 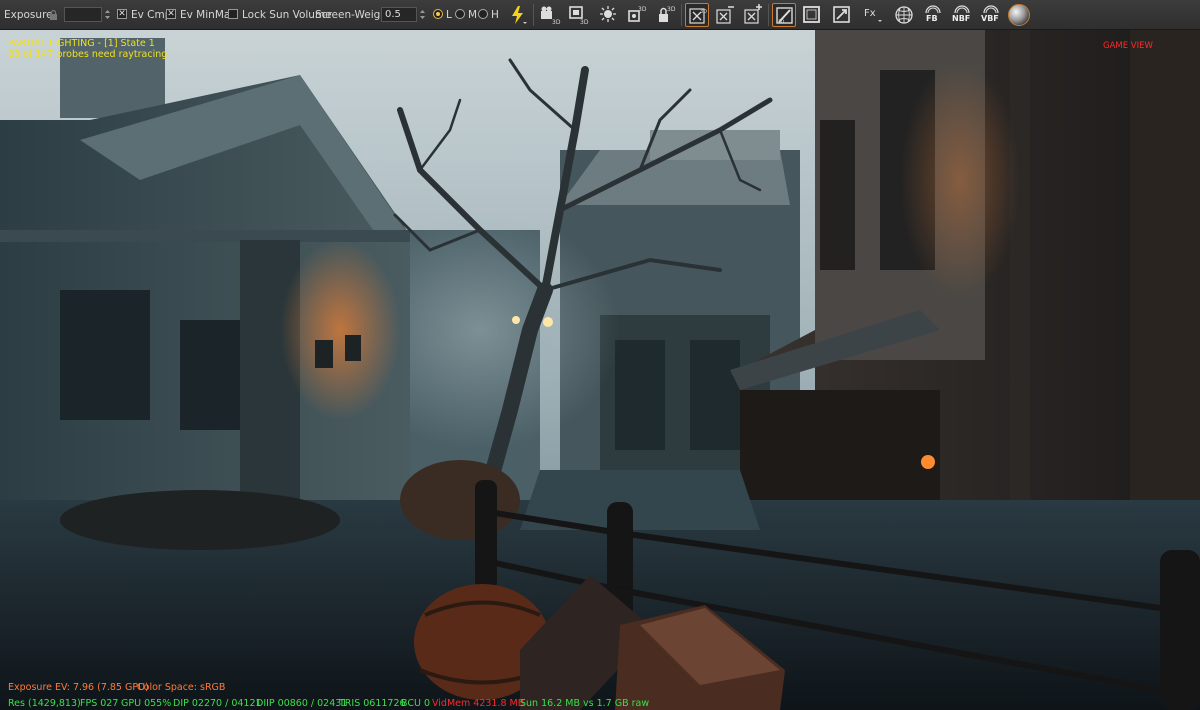 What do you see at coordinates (146, 703) in the screenshot?
I see `stat-gpu: GPU 055%` at bounding box center [146, 703].